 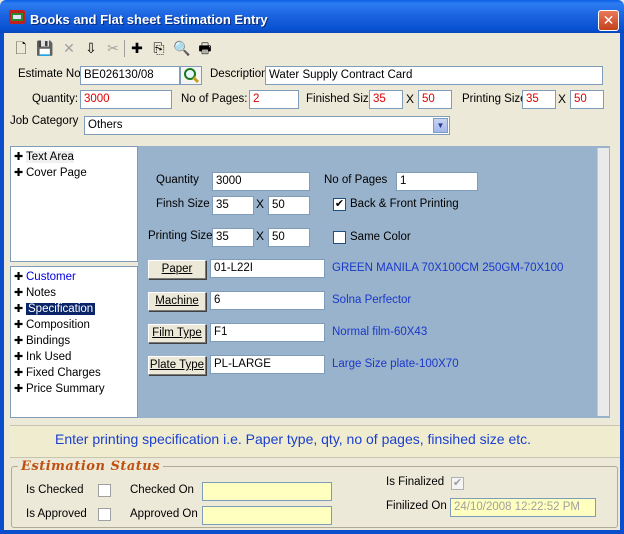 I want to click on tree-item-specification: ✚ Specification, so click(x=55, y=308).